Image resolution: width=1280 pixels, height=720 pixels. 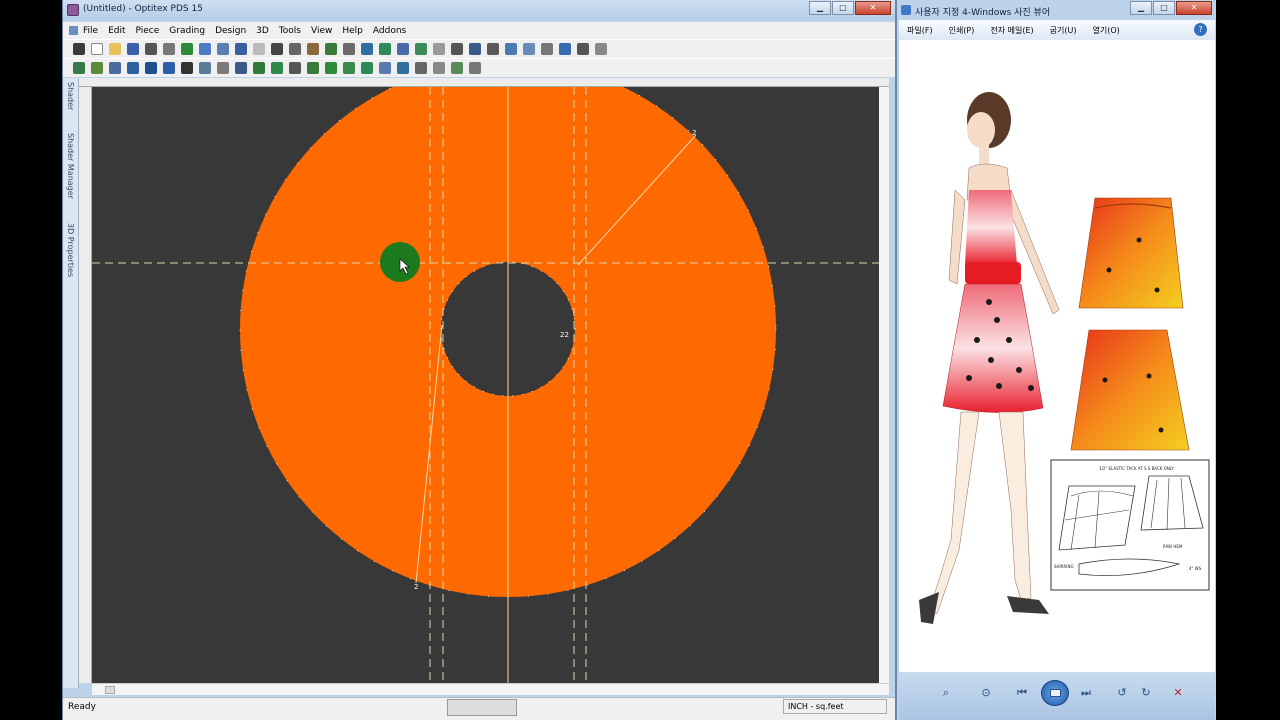 What do you see at coordinates (493, 49) in the screenshot?
I see `seam-icon` at bounding box center [493, 49].